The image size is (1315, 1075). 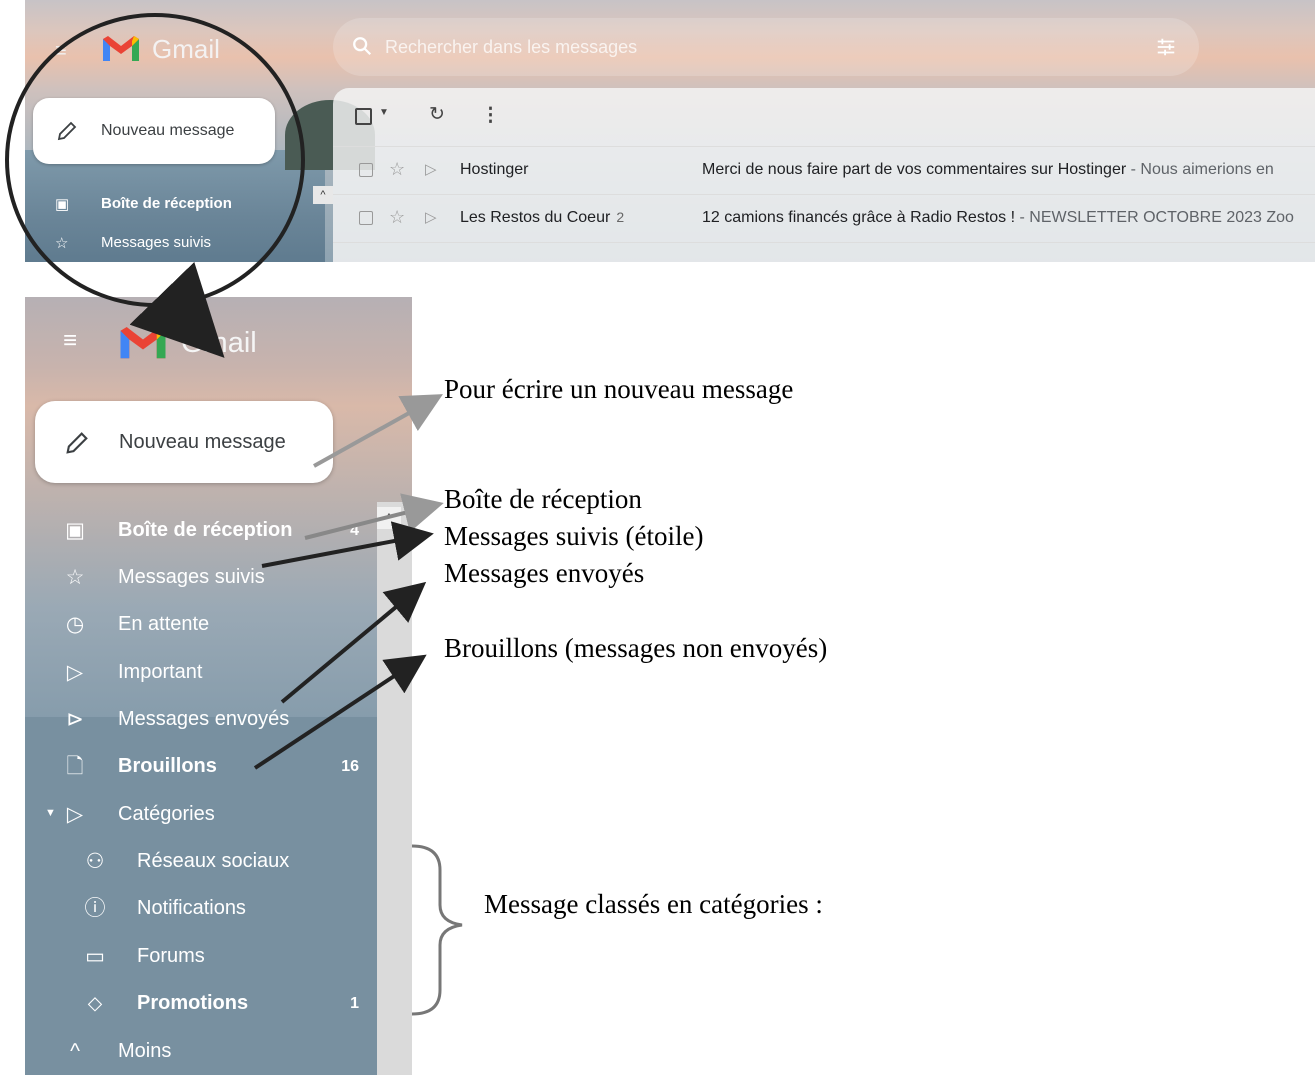 I want to click on zoom-arrow, so click(x=177, y=309).